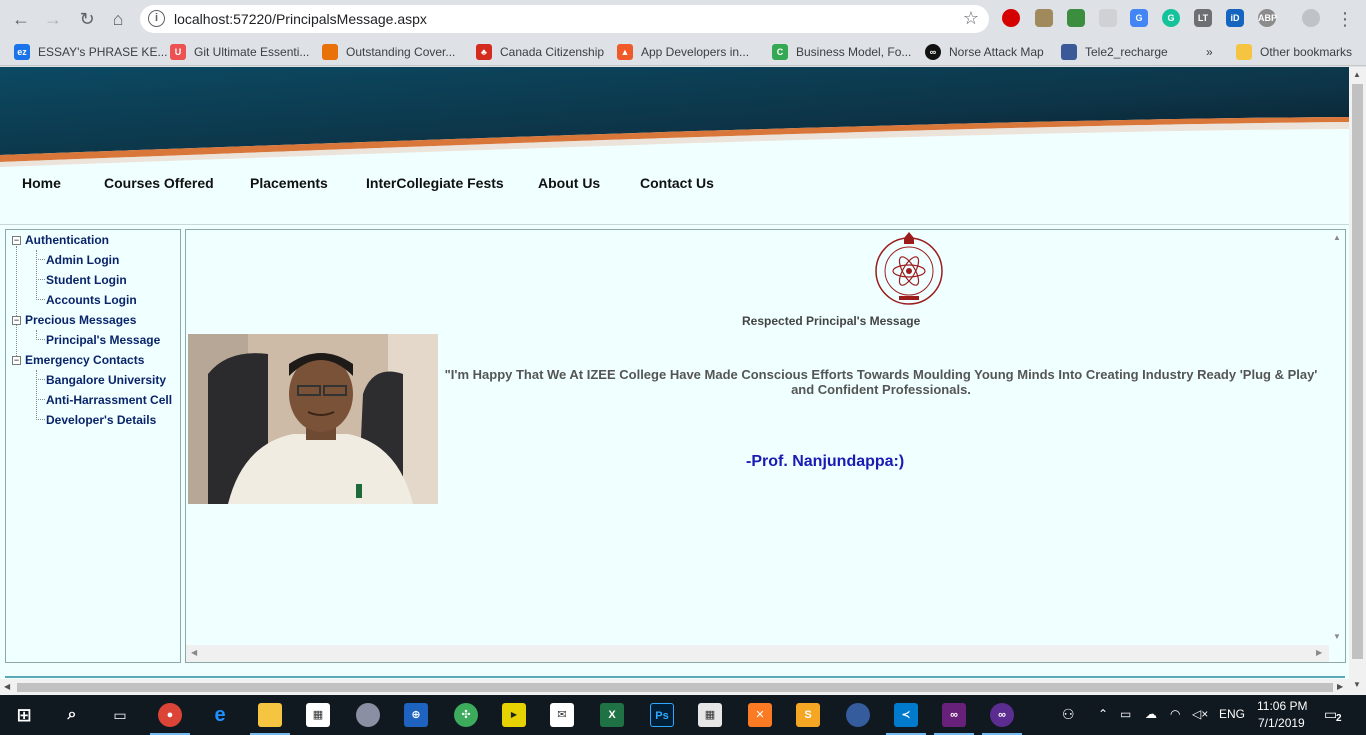 The height and width of the screenshot is (735, 1366). What do you see at coordinates (540, 52) in the screenshot?
I see `bookmark-item: ♣ Canada Citizenship` at bounding box center [540, 52].